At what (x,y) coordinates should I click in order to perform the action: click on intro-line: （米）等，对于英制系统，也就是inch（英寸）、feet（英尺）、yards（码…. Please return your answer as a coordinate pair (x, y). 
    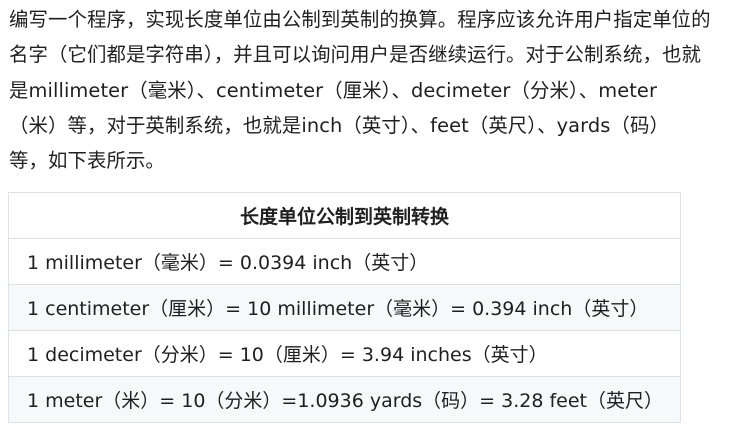
    Looking at the image, I should click on (339, 125).